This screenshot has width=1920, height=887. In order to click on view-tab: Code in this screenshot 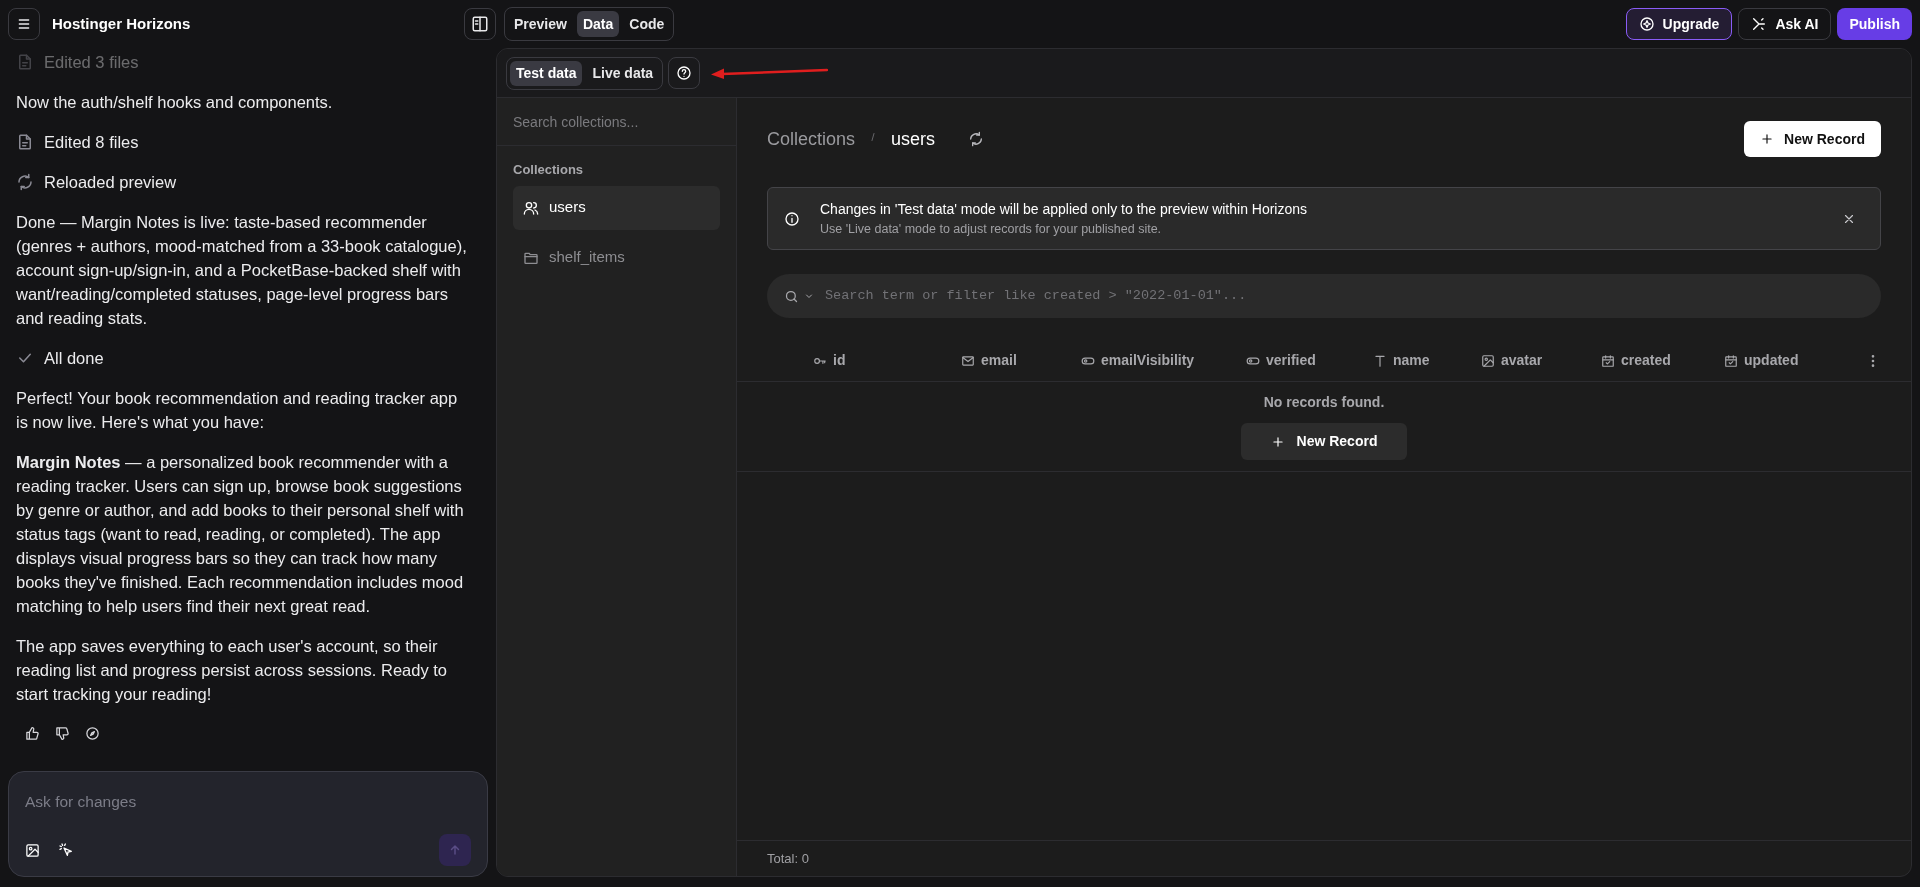, I will do `click(647, 24)`.